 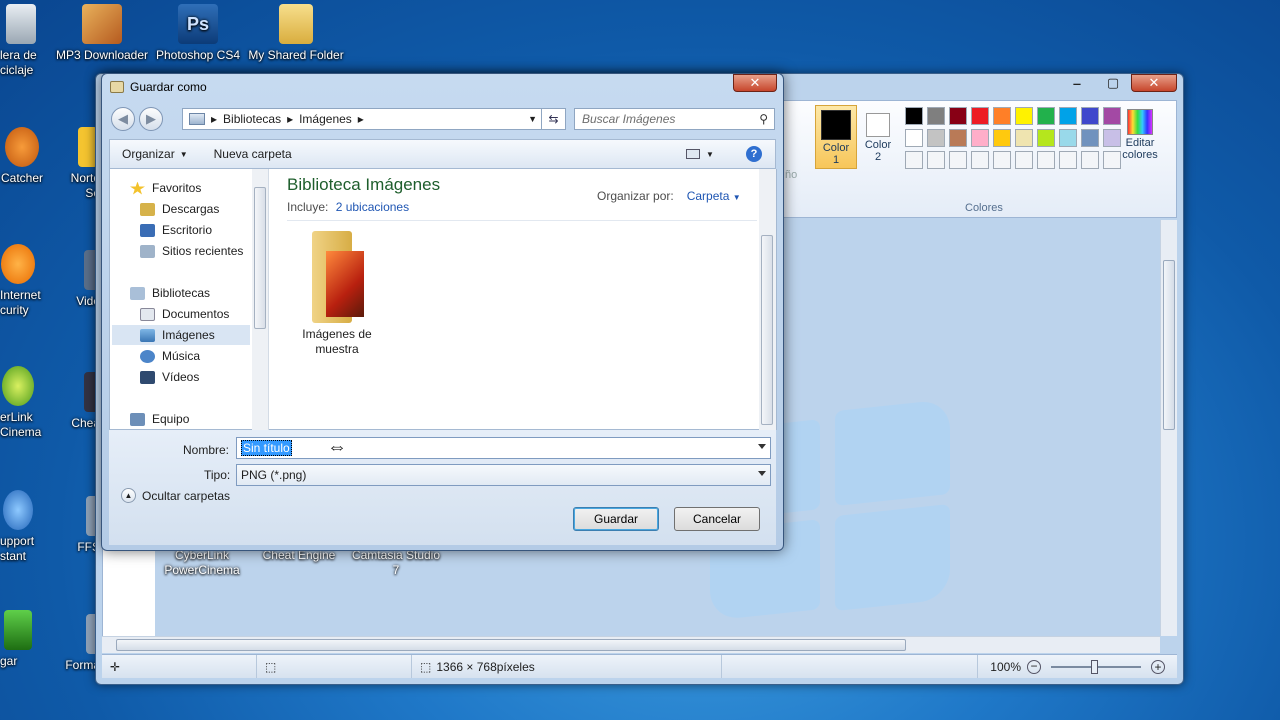 What do you see at coordinates (253, 154) in the screenshot?
I see `new-folder-button: Nueva carpeta` at bounding box center [253, 154].